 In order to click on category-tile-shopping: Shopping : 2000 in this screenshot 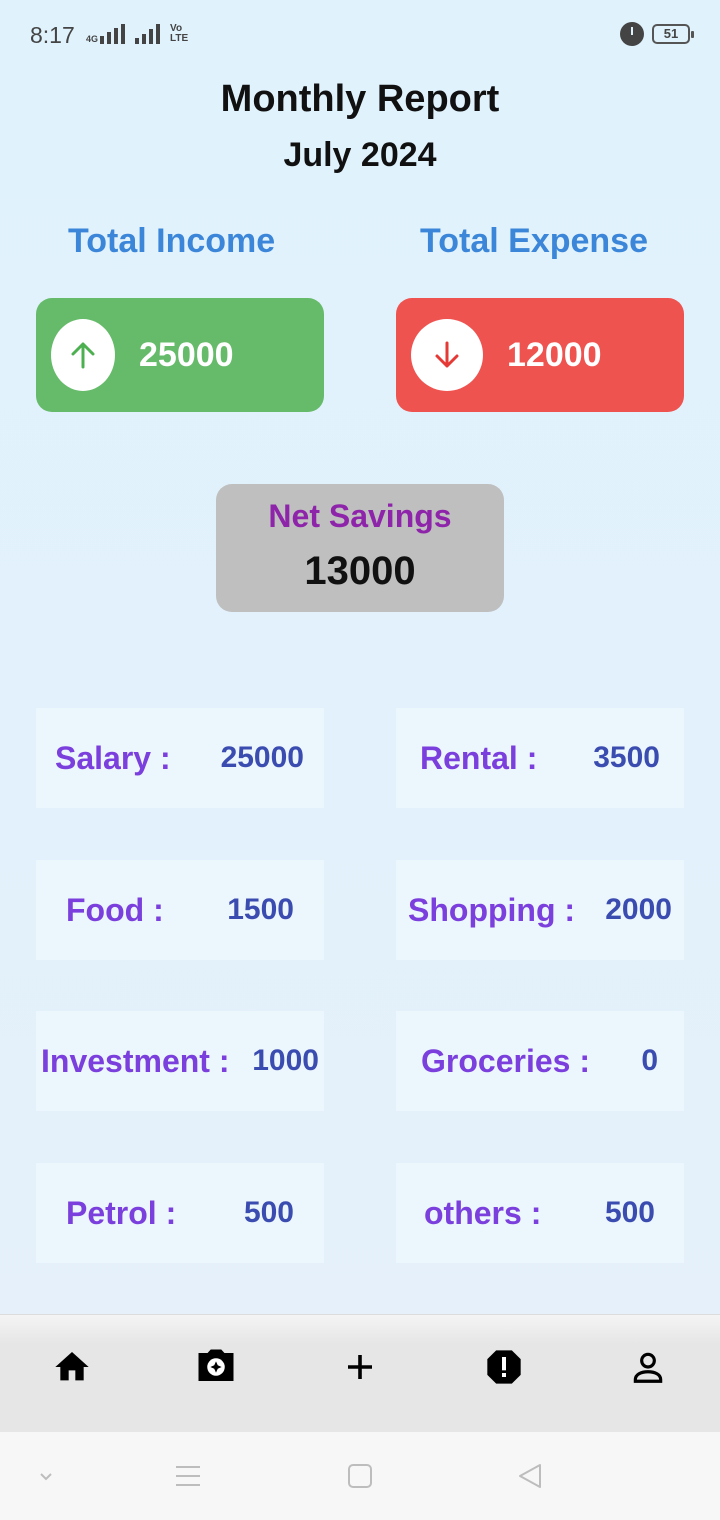, I will do `click(540, 910)`.